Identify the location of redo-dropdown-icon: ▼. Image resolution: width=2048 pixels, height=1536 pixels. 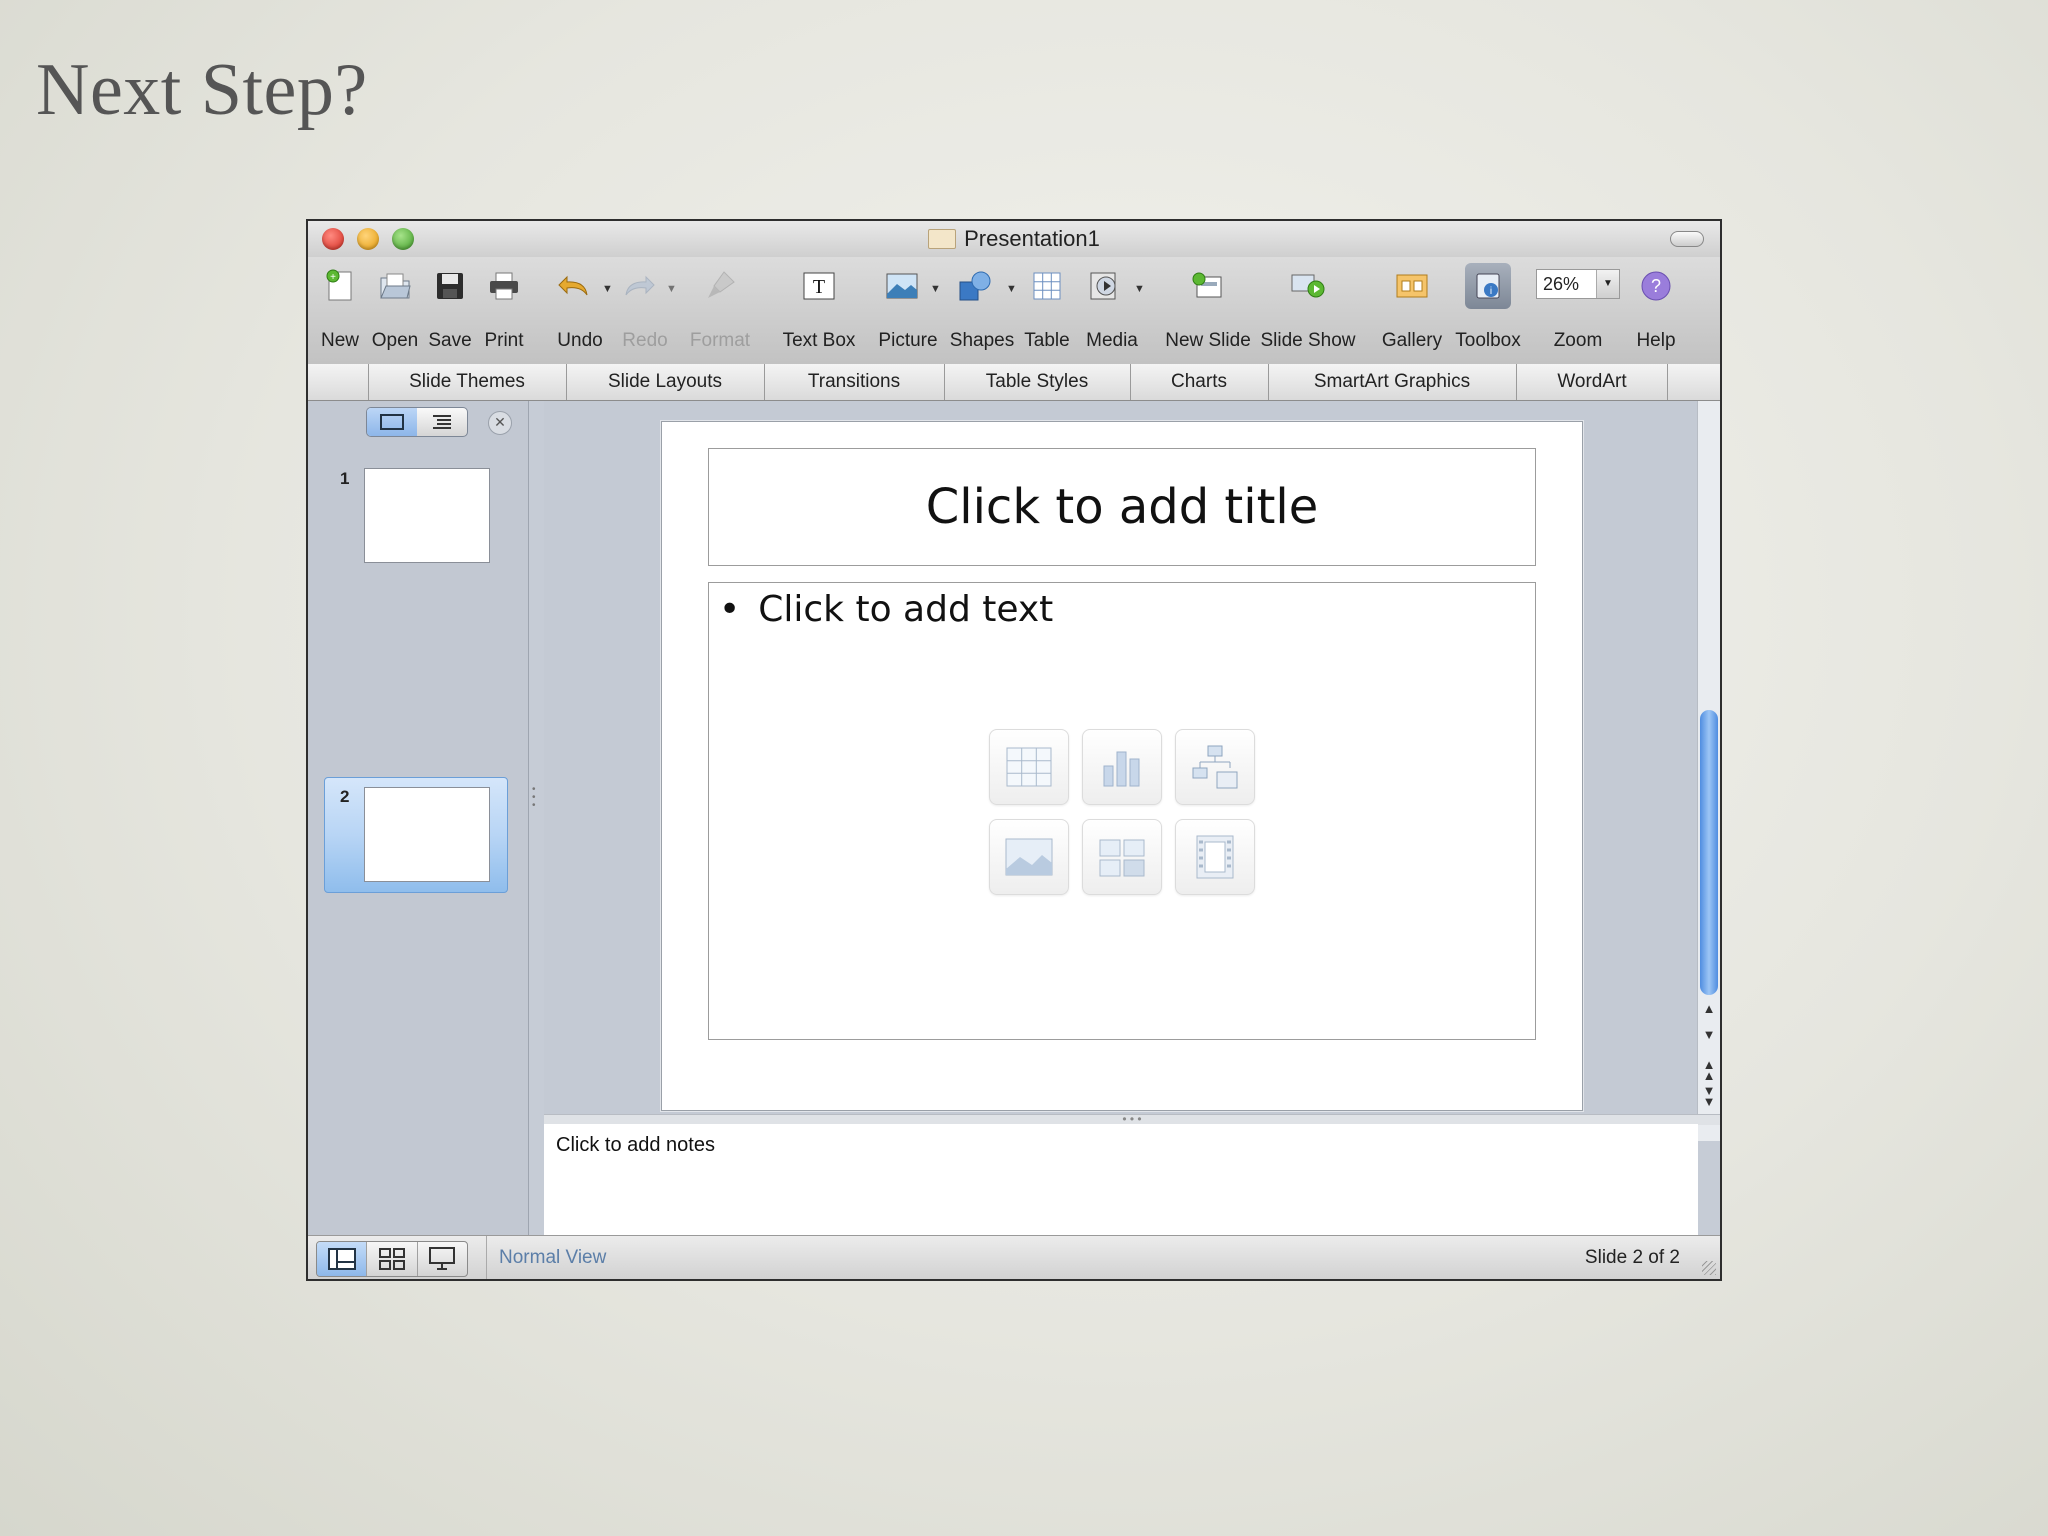
(671, 289).